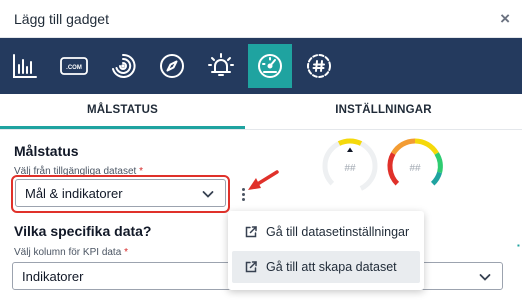 The height and width of the screenshot is (302, 522). I want to click on tab-bar: MÅLSTATUS INSTÄLLNINGAR, so click(261, 112).